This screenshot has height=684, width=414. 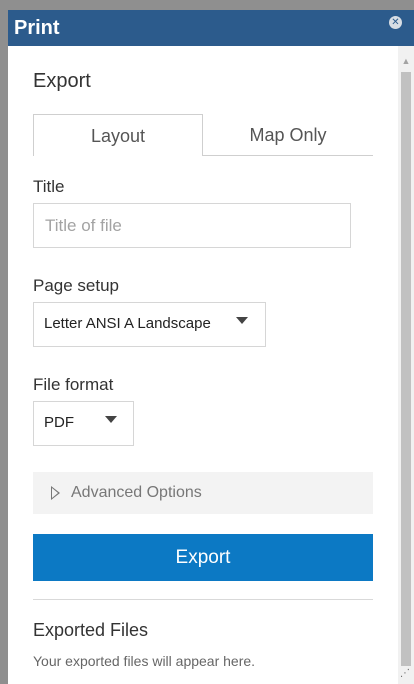 I want to click on title-field-label: Title, so click(x=49, y=186).